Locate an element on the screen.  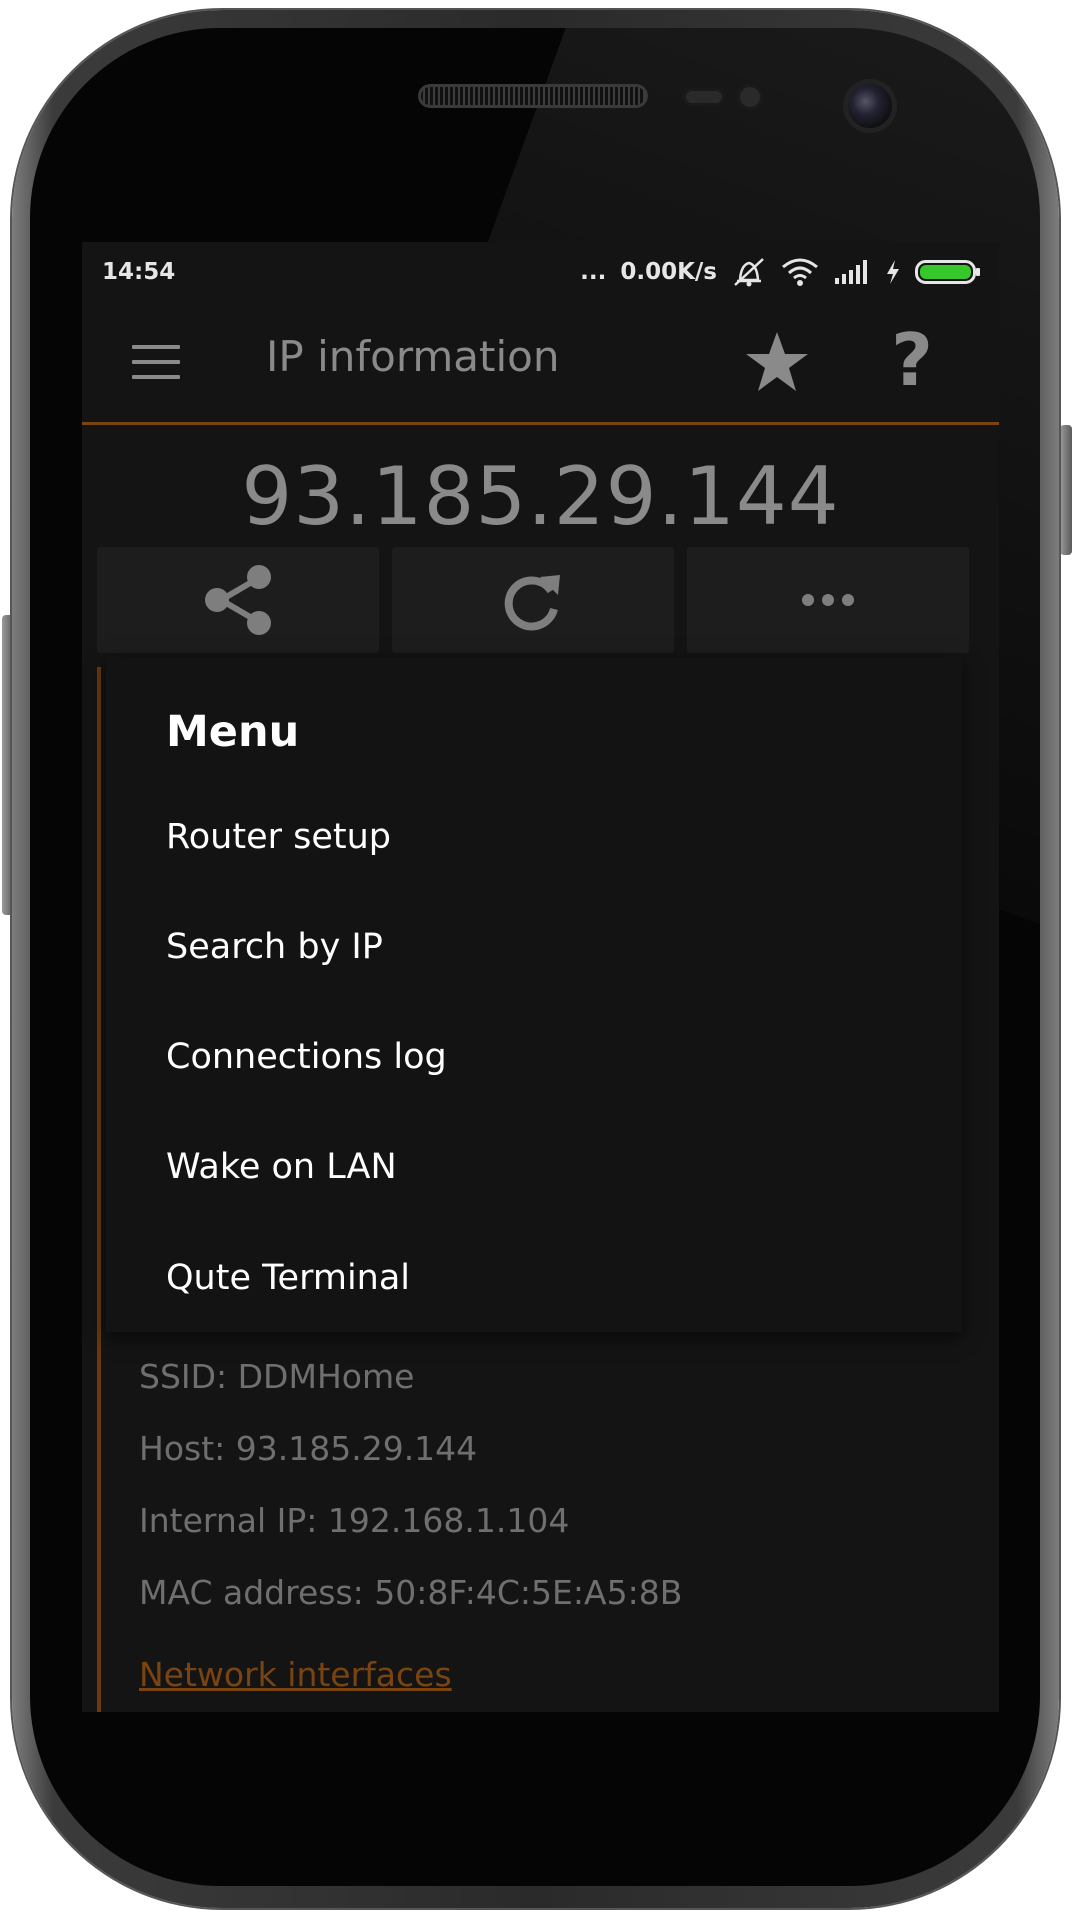
signal-icon is located at coordinates (851, 272).